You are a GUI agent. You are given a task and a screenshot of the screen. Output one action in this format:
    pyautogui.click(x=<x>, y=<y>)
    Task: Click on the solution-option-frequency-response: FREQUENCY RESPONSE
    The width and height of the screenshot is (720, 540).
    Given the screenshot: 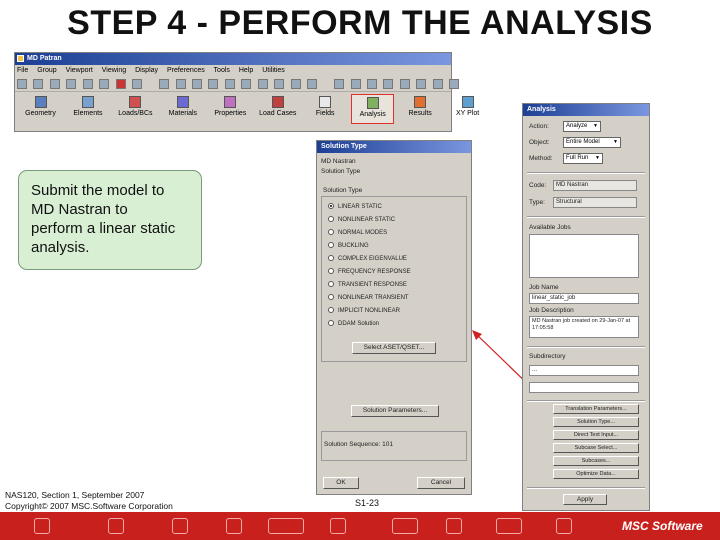 What is the action you would take?
    pyautogui.click(x=394, y=272)
    